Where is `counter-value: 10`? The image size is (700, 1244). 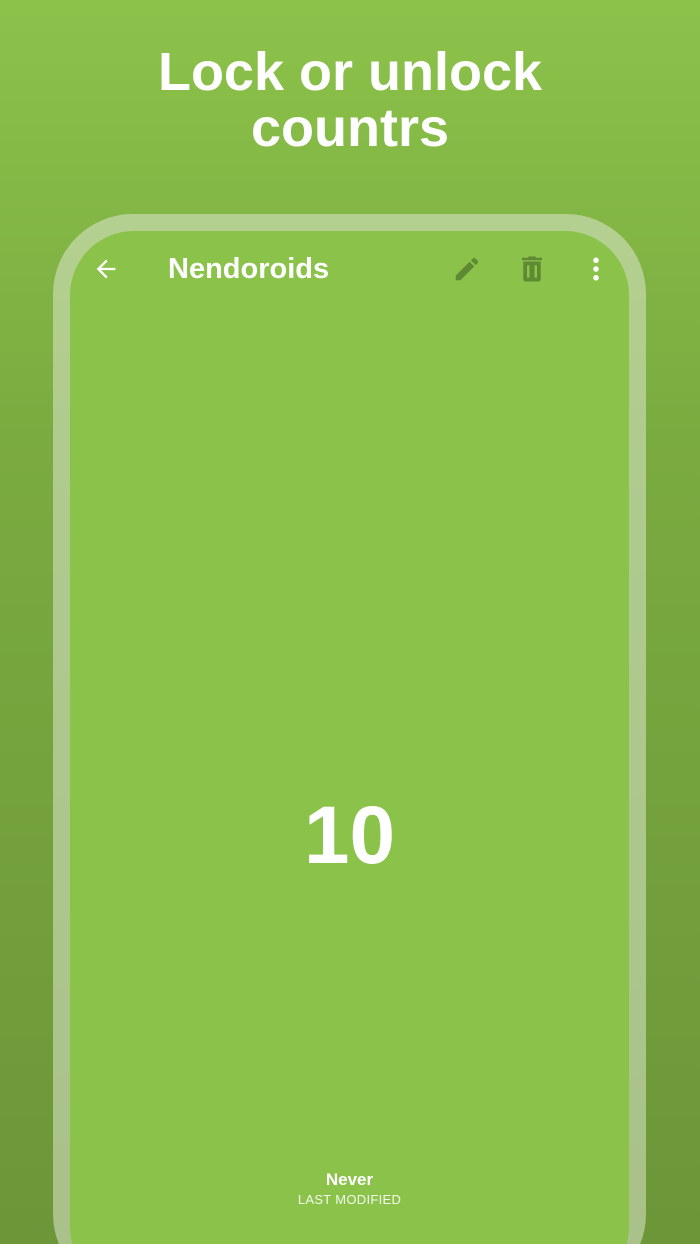
counter-value: 10 is located at coordinates (349, 836).